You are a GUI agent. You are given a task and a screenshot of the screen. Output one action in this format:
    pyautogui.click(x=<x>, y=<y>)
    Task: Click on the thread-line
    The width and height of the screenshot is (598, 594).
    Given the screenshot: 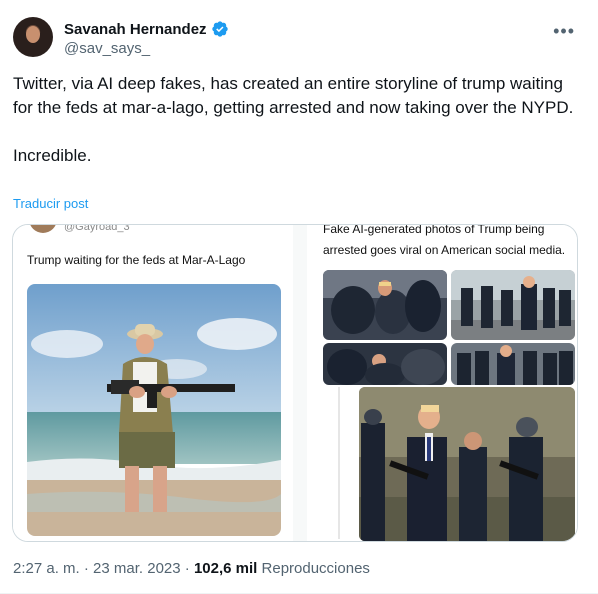 What is the action you would take?
    pyautogui.click(x=339, y=463)
    